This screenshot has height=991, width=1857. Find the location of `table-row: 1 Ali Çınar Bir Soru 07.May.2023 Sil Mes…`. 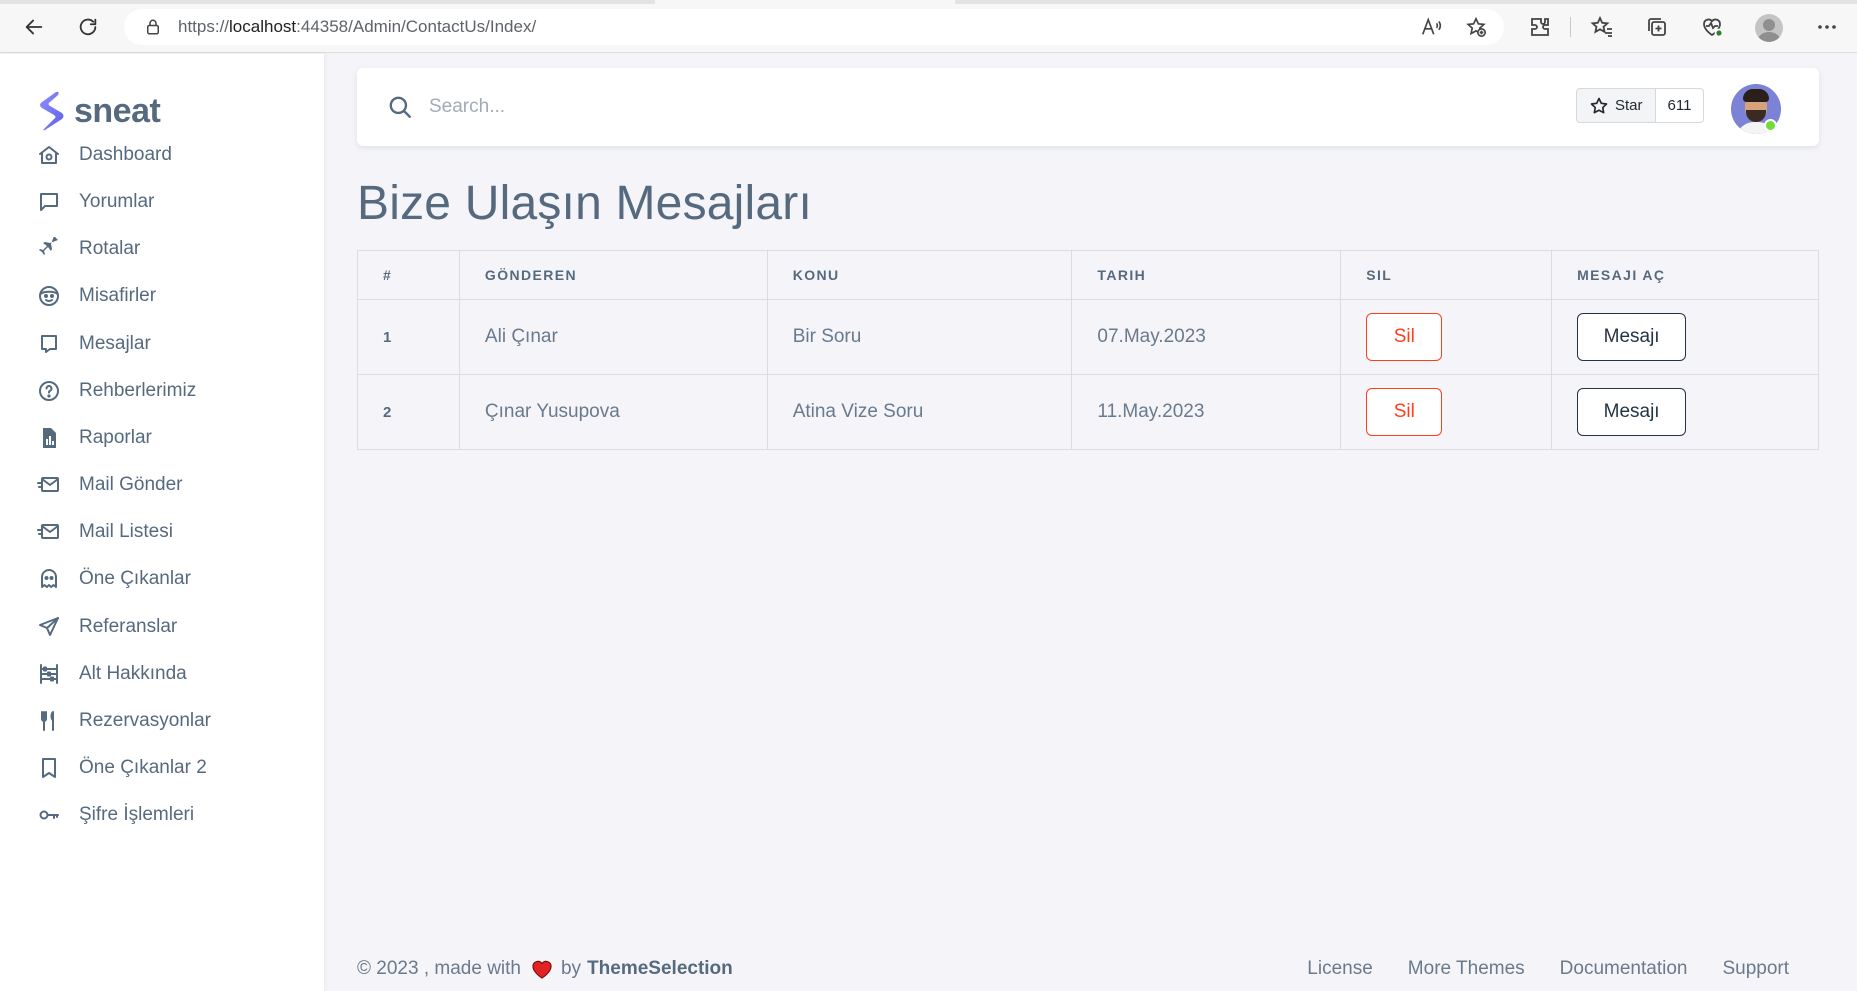

table-row: 1 Ali Çınar Bir Soru 07.May.2023 Sil Mes… is located at coordinates (1088, 337).